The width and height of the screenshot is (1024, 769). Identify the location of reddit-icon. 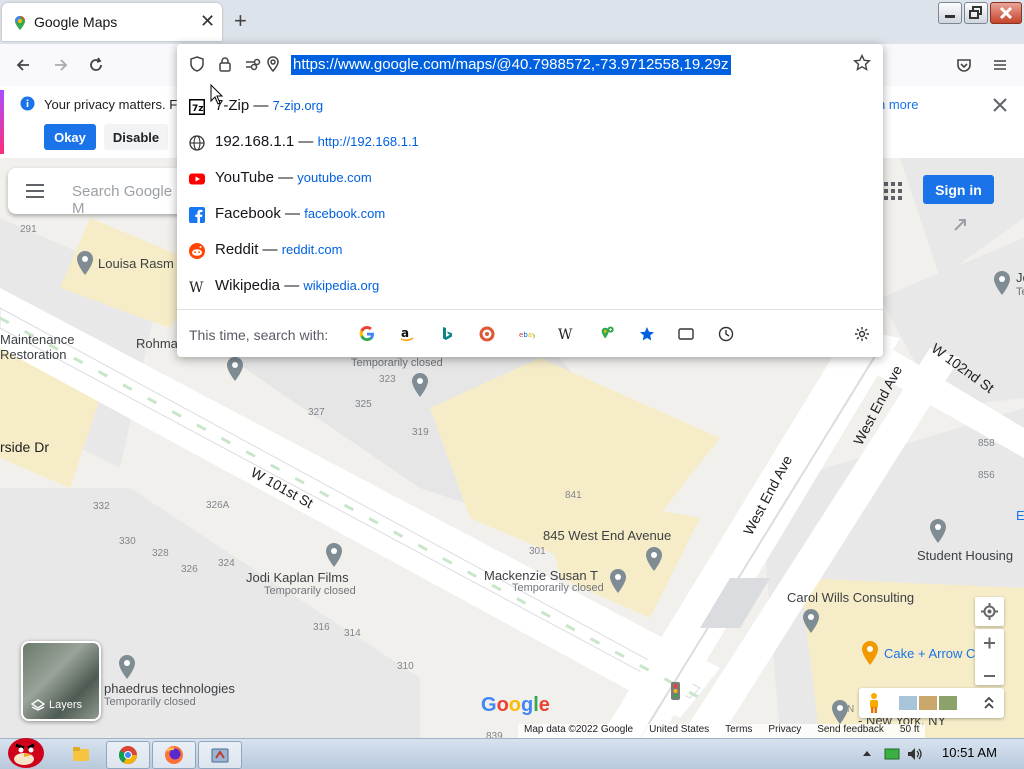
(197, 251).